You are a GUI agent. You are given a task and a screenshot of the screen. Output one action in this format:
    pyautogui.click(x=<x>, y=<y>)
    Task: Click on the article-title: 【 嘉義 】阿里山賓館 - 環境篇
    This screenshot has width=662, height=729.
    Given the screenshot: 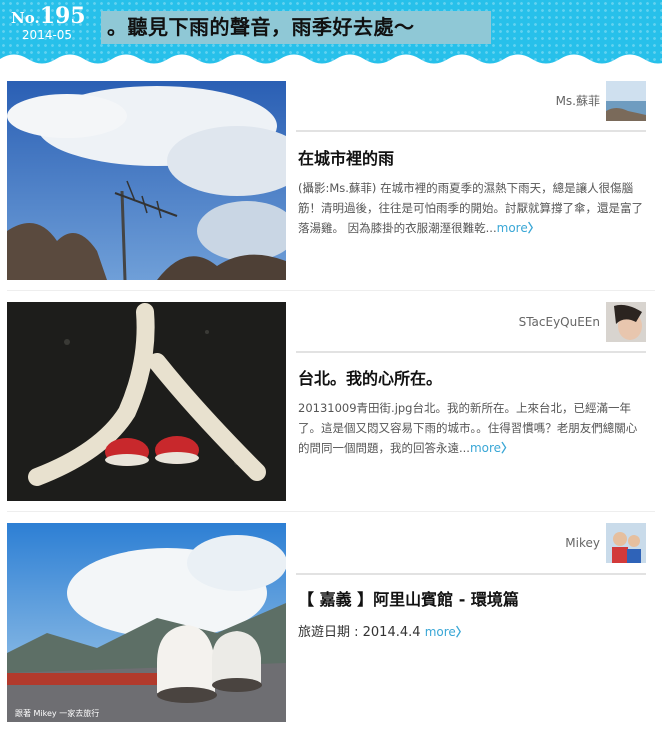 What is the action you would take?
    pyautogui.click(x=408, y=598)
    